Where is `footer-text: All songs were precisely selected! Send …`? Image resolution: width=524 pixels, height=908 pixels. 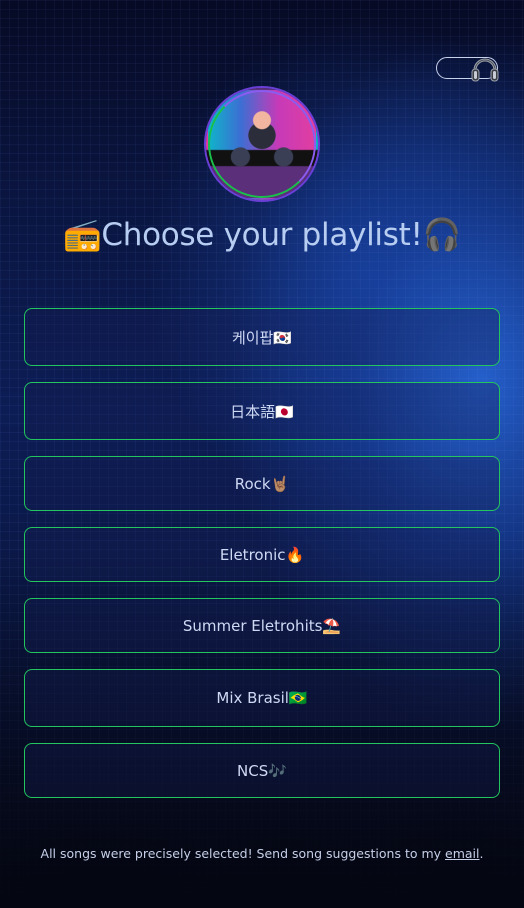 footer-text: All songs were precisely selected! Send … is located at coordinates (243, 853).